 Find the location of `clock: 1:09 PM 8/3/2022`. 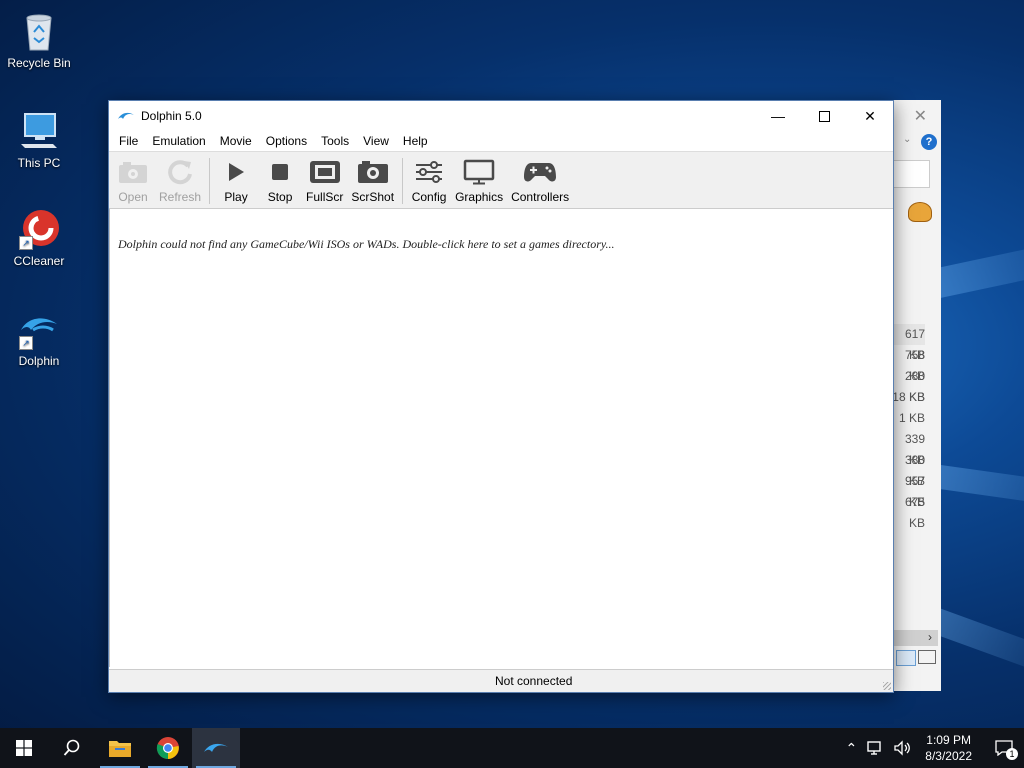

clock: 1:09 PM 8/3/2022 is located at coordinates (948, 748).